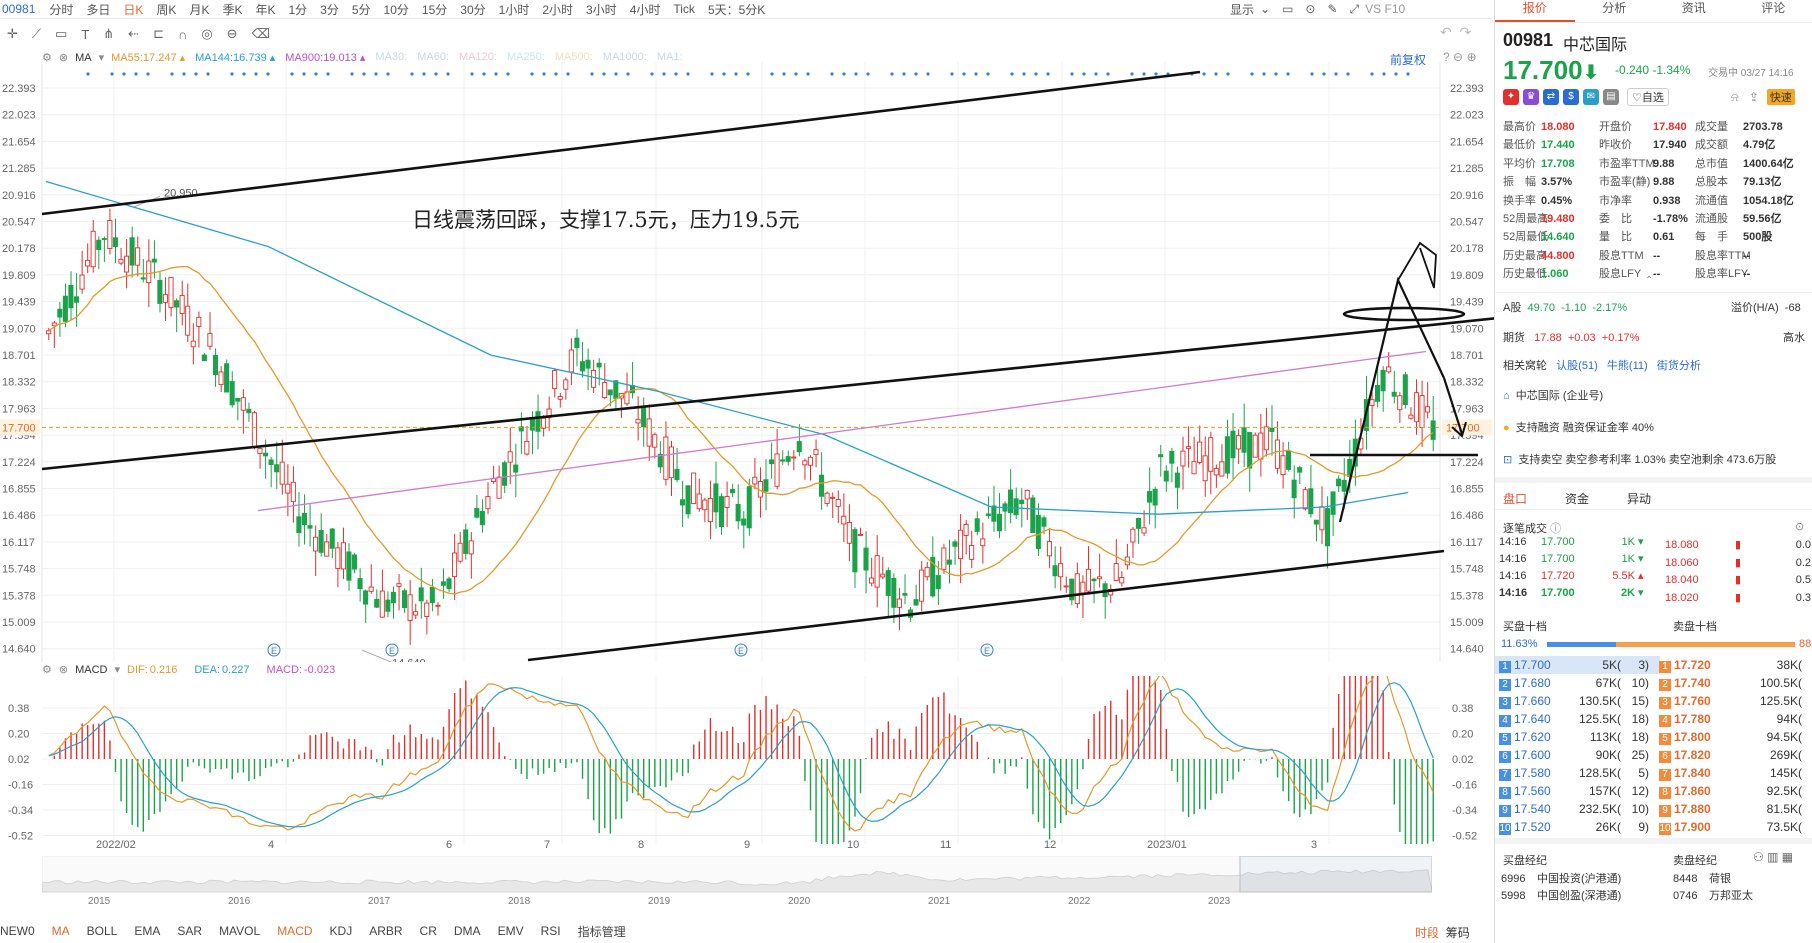 This screenshot has width=1812, height=943. What do you see at coordinates (1535, 11) in the screenshot?
I see `quote-tab: 报价` at bounding box center [1535, 11].